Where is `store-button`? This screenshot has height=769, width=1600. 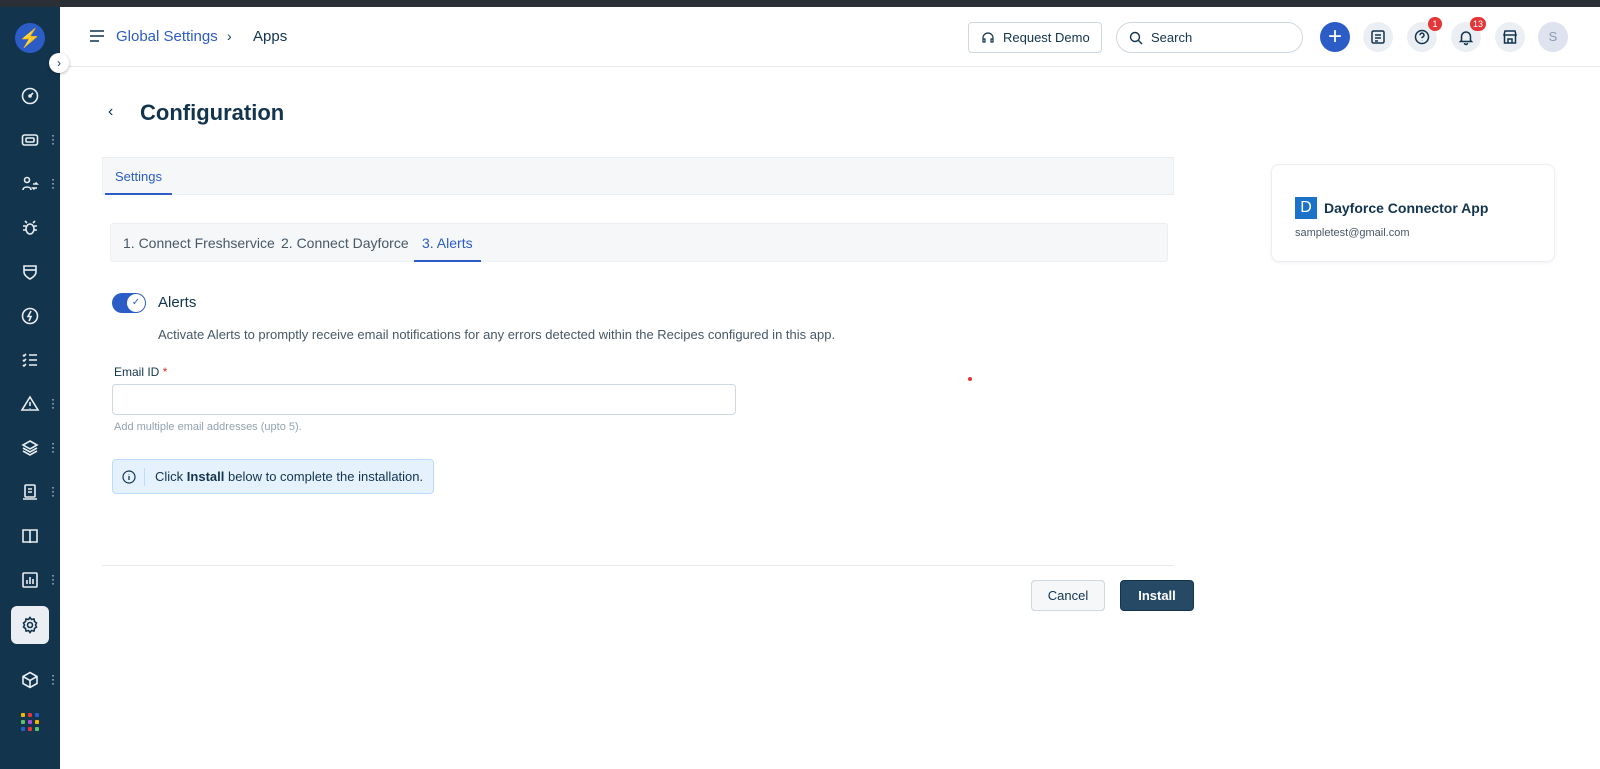
store-button is located at coordinates (1510, 37).